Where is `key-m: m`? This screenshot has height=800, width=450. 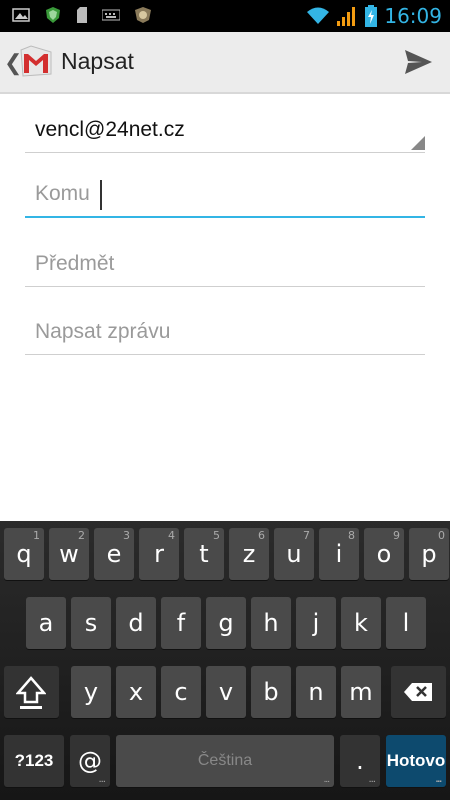
key-m: m is located at coordinates (361, 692).